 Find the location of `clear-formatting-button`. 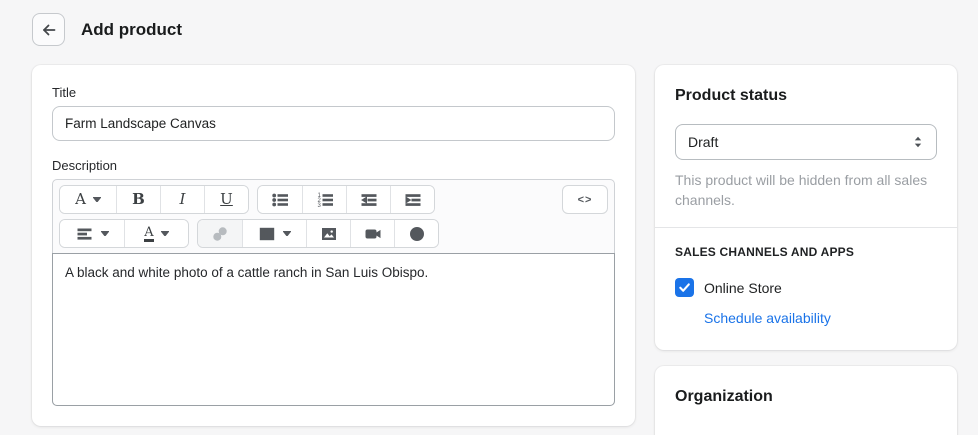

clear-formatting-button is located at coordinates (416, 233).